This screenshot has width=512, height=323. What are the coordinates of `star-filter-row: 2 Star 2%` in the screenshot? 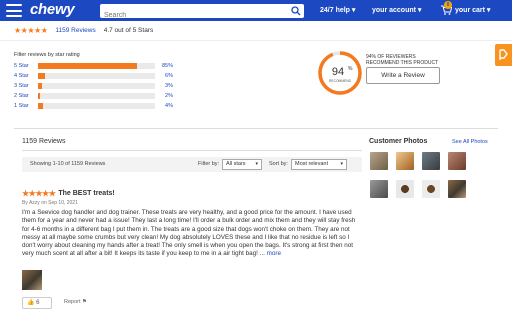 It's located at (94, 96).